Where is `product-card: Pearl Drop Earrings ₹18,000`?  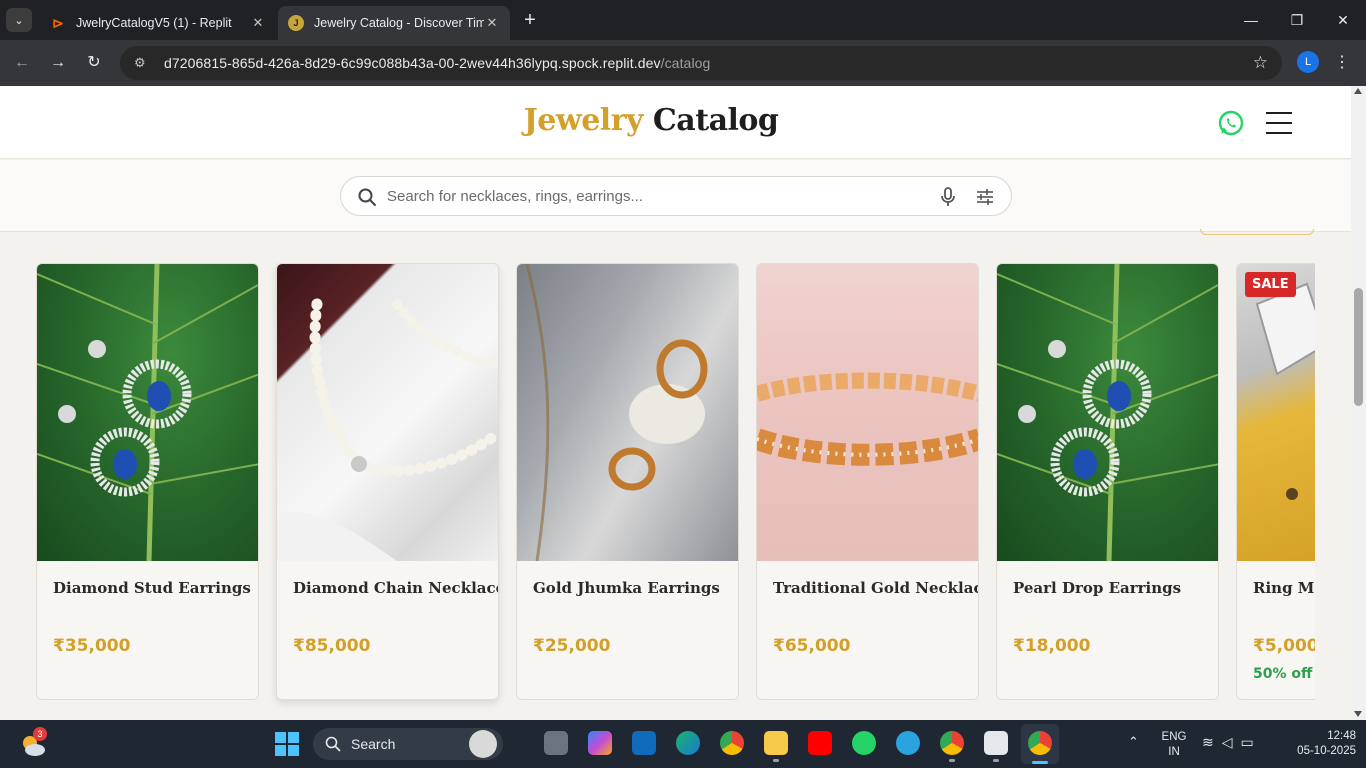 product-card: Pearl Drop Earrings ₹18,000 is located at coordinates (1107, 481).